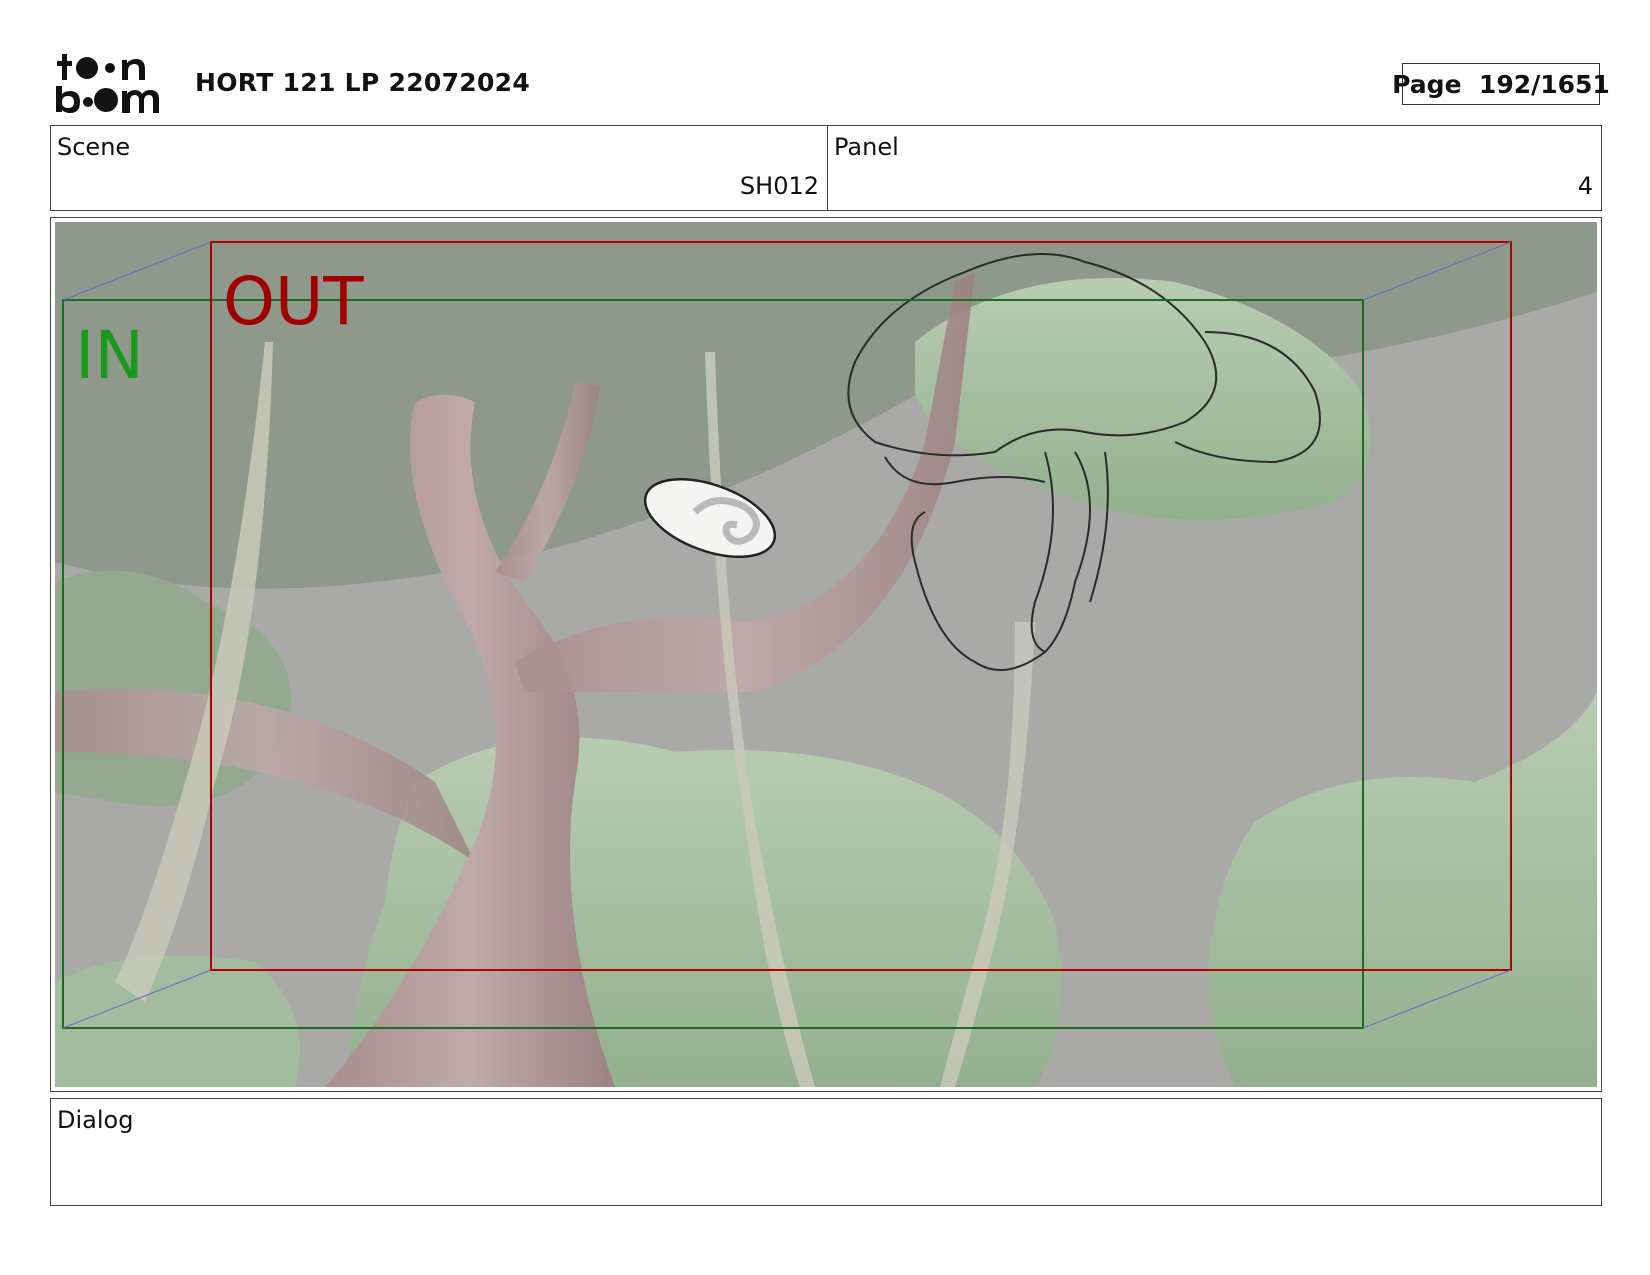 This screenshot has height=1275, width=1650. I want to click on out-label: OUT, so click(293, 301).